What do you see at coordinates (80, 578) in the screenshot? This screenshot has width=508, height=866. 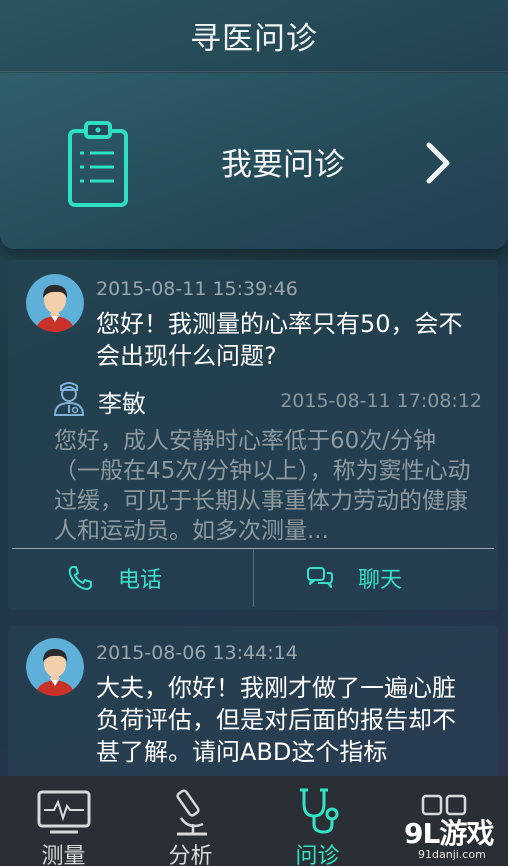 I see `phone-icon` at bounding box center [80, 578].